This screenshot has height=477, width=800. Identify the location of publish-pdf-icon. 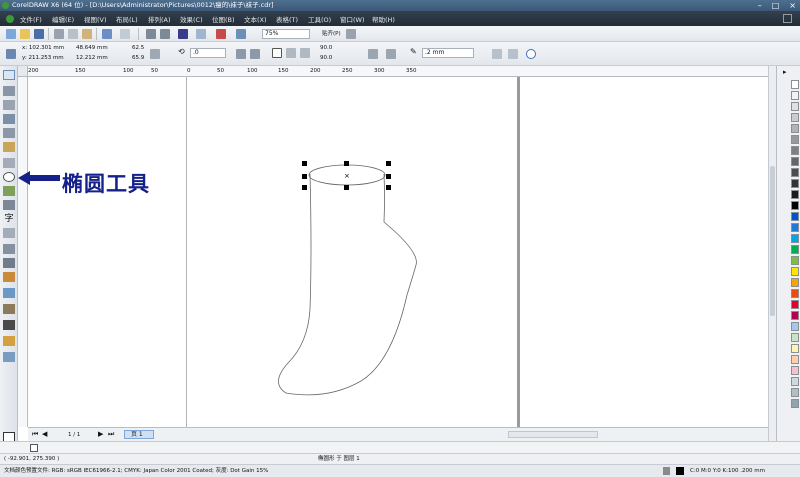
(183, 34).